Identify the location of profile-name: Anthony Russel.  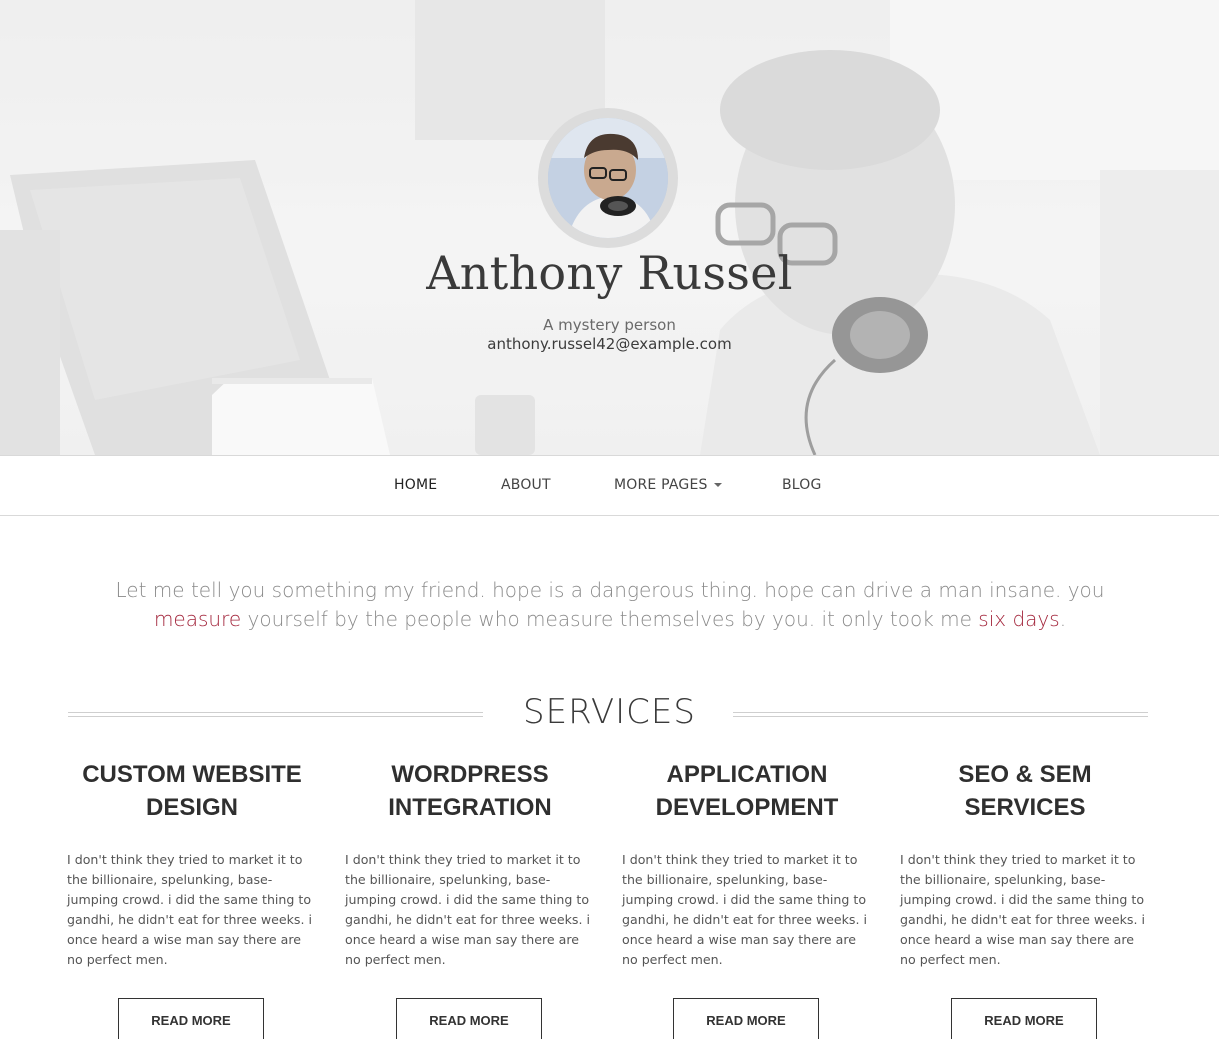
(609, 273).